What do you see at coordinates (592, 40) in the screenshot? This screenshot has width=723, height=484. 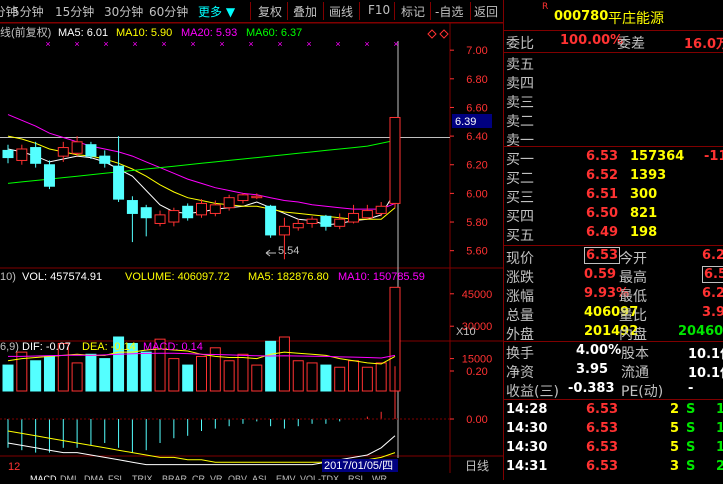 I see `weibi-value: 100.00%` at bounding box center [592, 40].